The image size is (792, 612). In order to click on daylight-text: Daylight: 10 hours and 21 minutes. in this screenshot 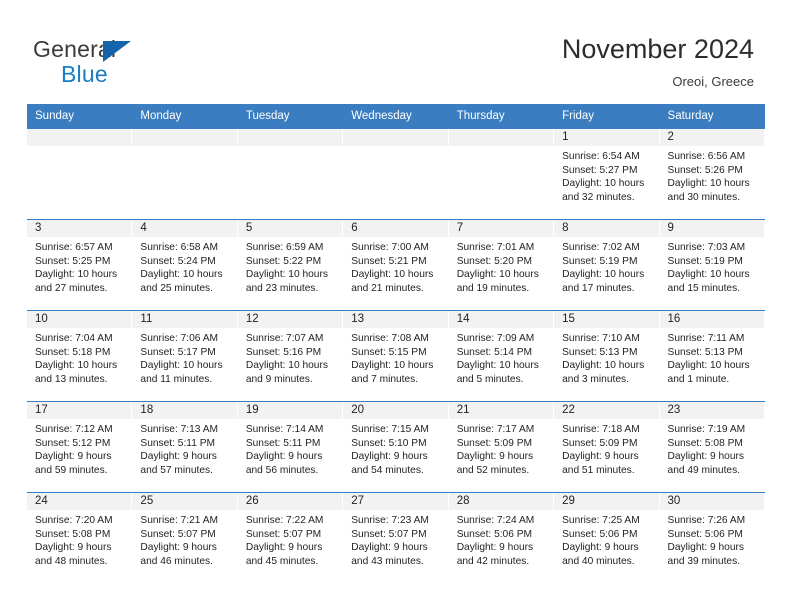, I will do `click(392, 281)`.